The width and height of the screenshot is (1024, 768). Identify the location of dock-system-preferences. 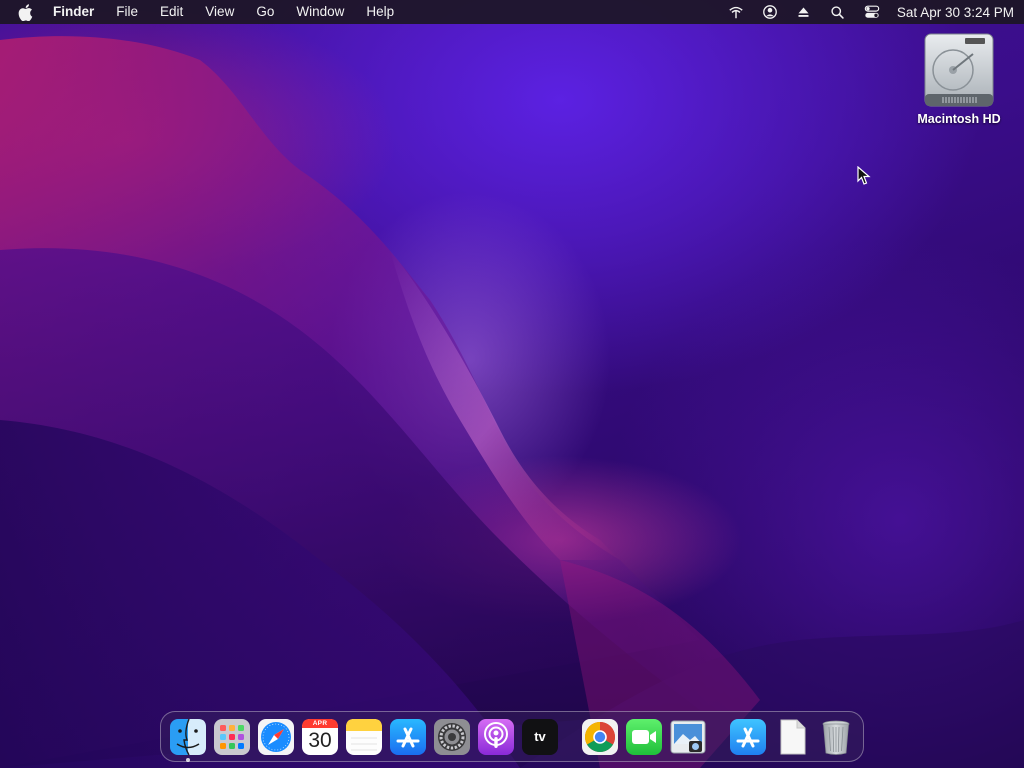
(452, 737).